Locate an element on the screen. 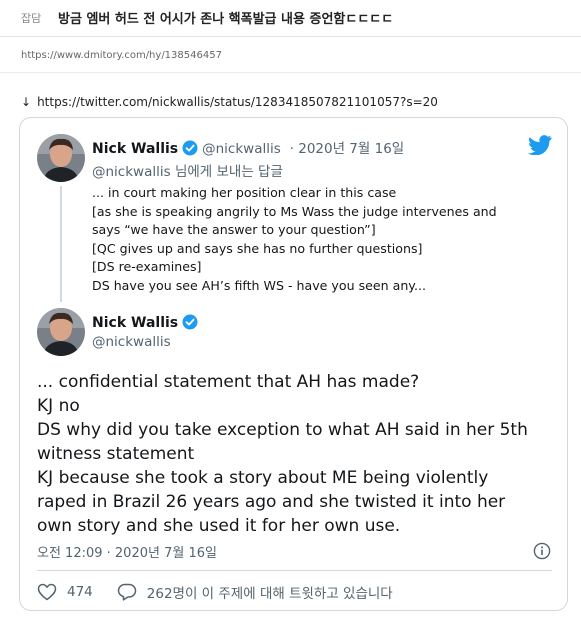  tweet-date: · 2020년 7월 16일 is located at coordinates (347, 149).